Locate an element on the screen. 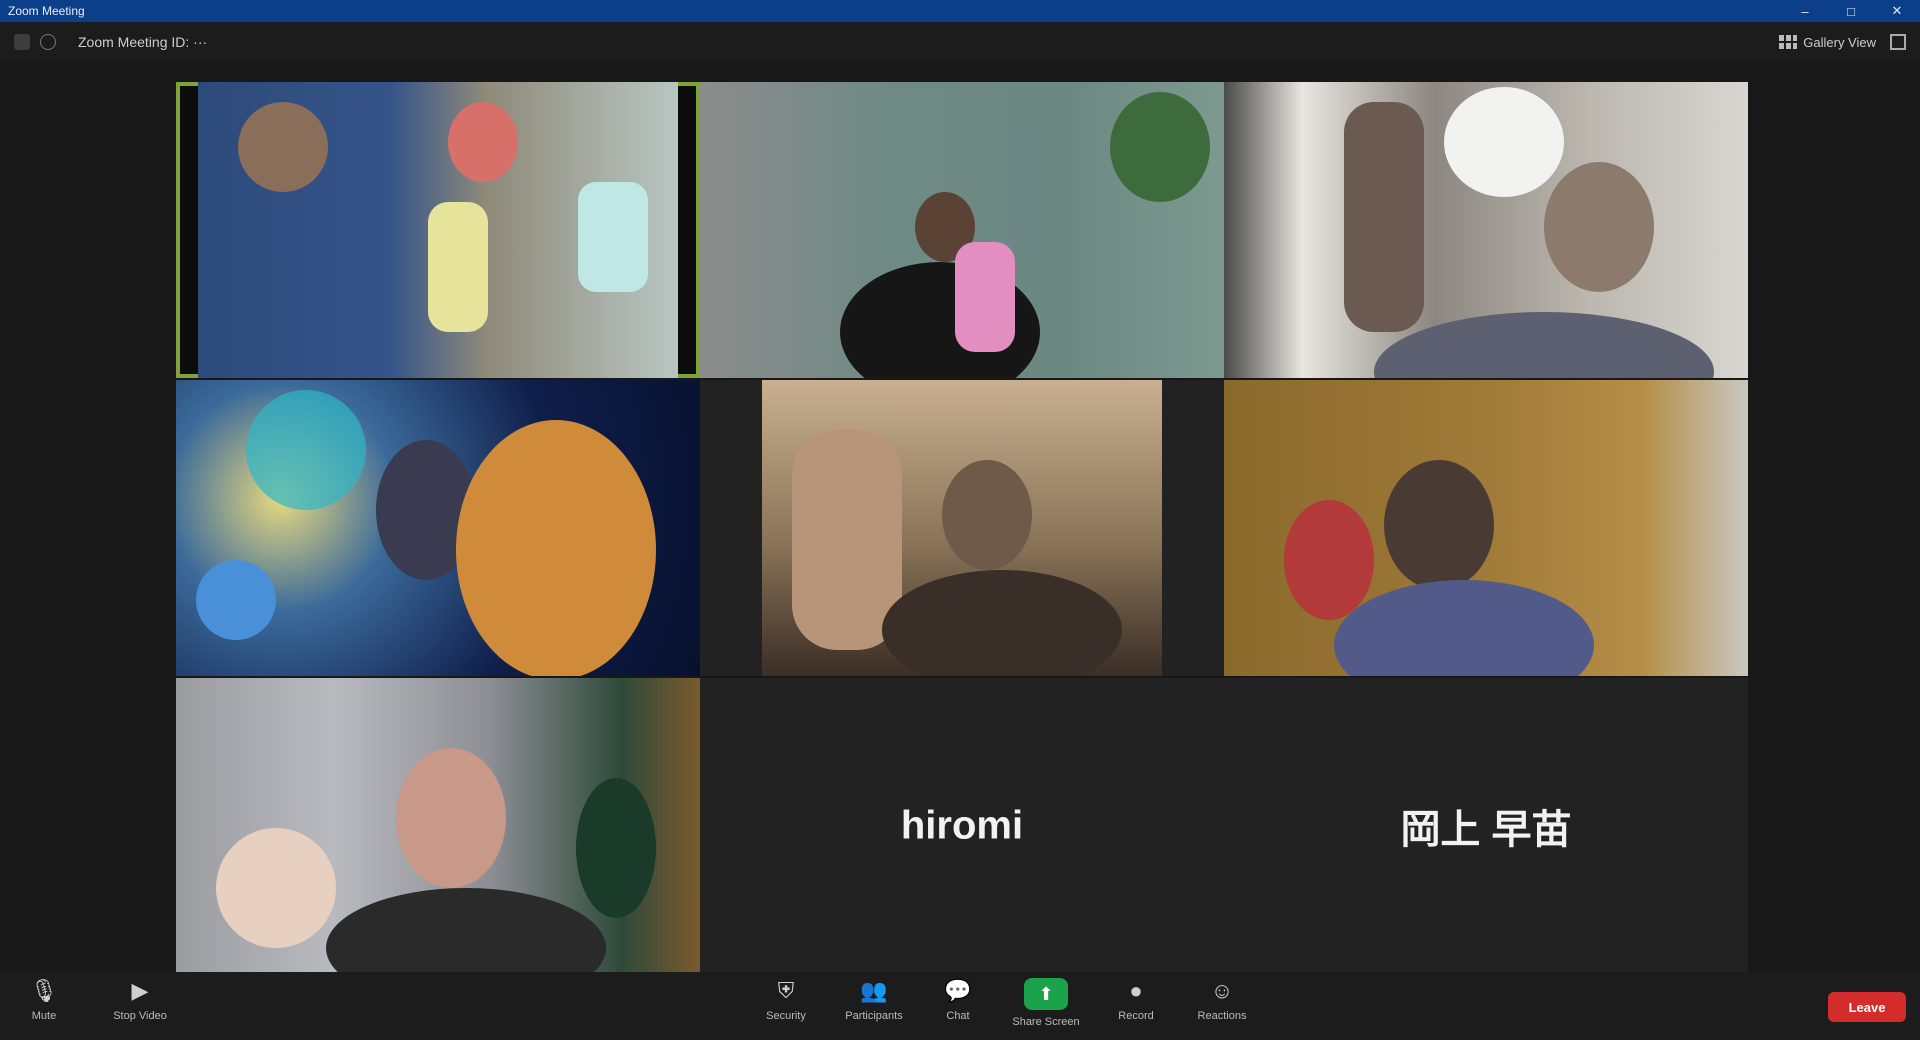 The width and height of the screenshot is (1920, 1040). participant-name-placeholder: 岡上 早苗 is located at coordinates (1486, 830).